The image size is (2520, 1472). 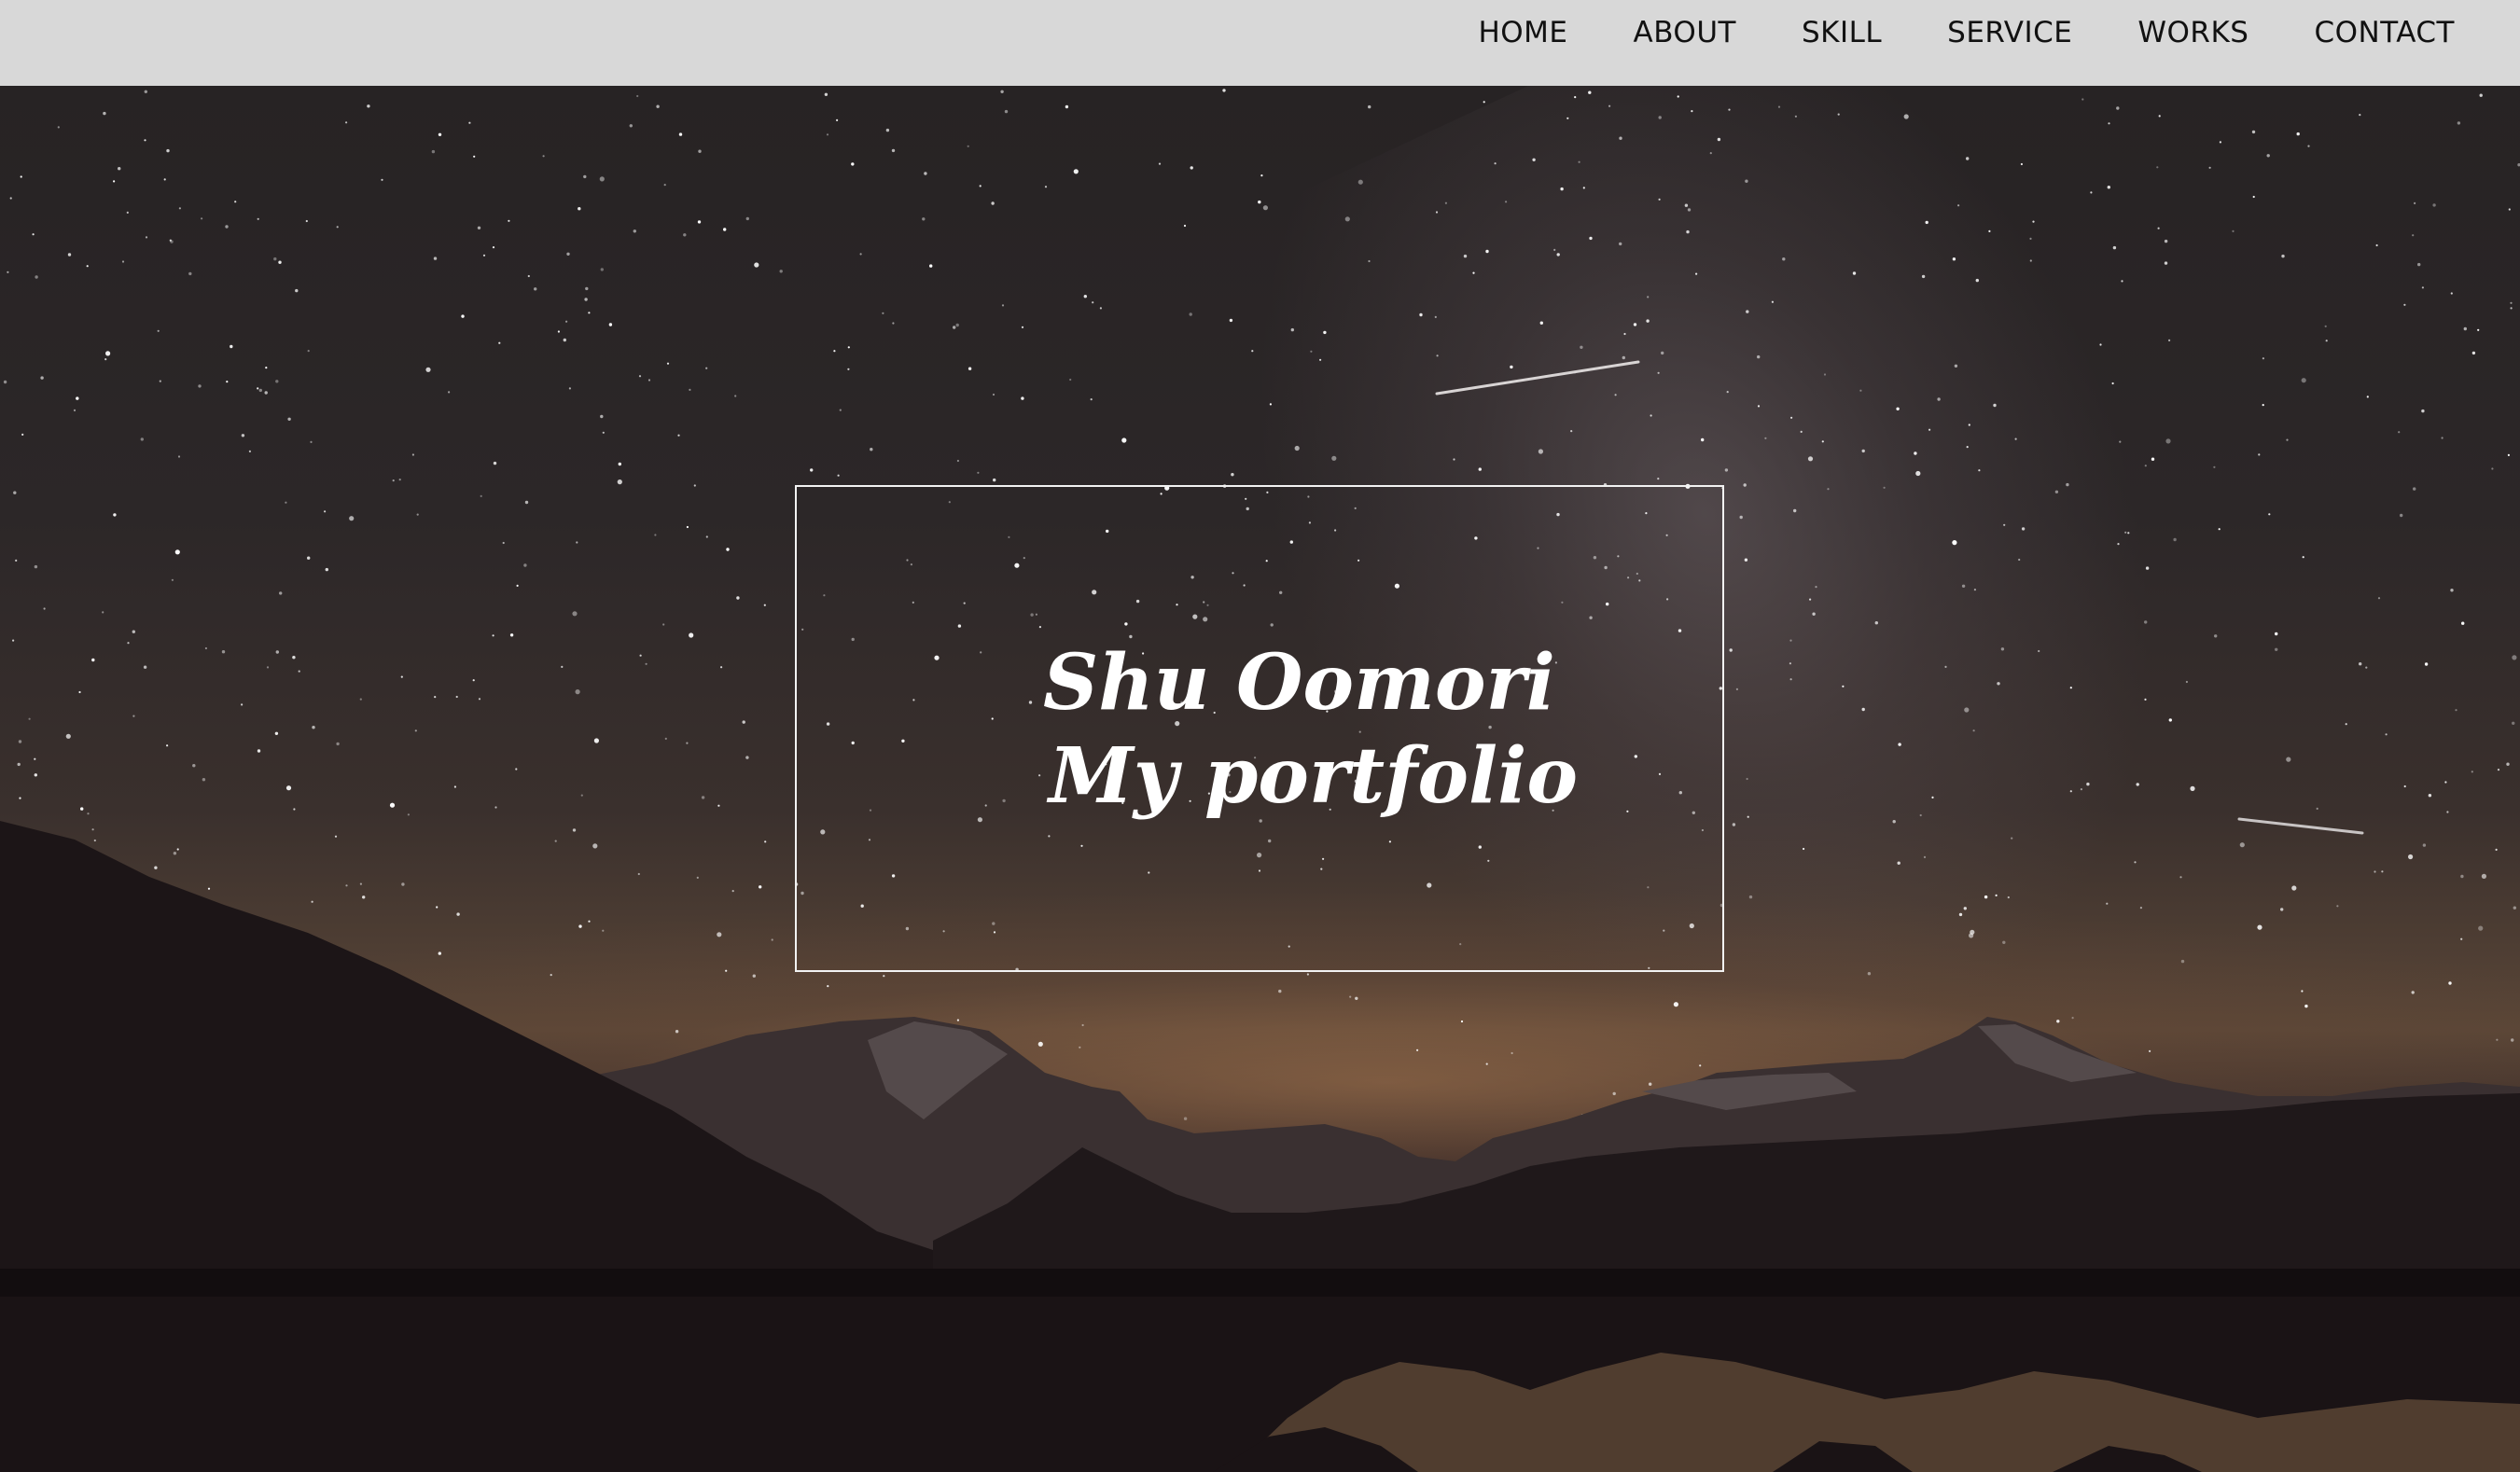 What do you see at coordinates (1537, 378) in the screenshot?
I see `shooting-star` at bounding box center [1537, 378].